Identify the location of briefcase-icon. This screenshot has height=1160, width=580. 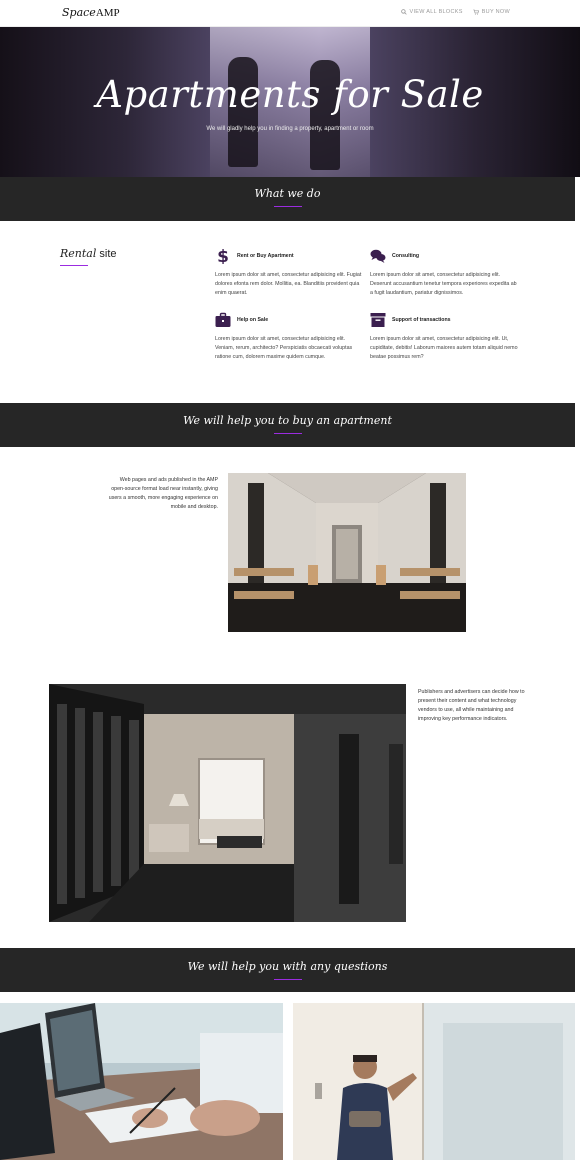
(223, 320).